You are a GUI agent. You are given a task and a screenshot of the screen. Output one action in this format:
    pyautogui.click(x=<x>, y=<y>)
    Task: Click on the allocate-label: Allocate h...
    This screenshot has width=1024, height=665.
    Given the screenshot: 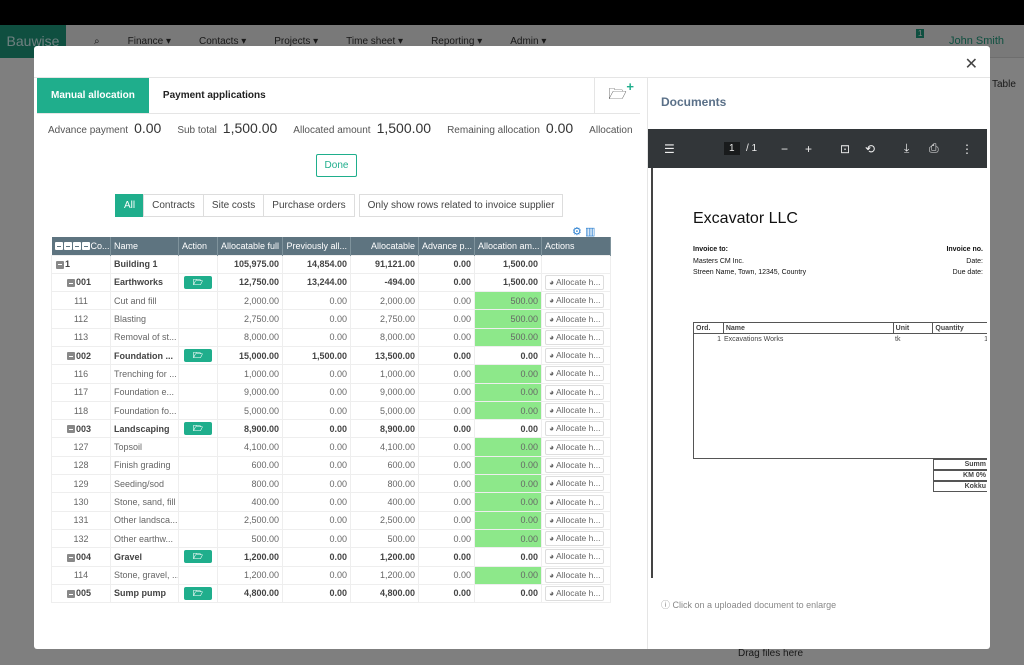 What is the action you would take?
    pyautogui.click(x=578, y=336)
    